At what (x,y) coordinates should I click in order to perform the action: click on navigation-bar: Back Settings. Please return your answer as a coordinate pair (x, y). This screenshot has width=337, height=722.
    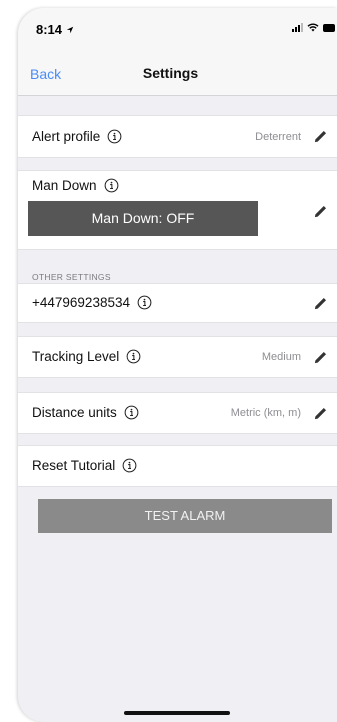
    Looking at the image, I should click on (177, 71).